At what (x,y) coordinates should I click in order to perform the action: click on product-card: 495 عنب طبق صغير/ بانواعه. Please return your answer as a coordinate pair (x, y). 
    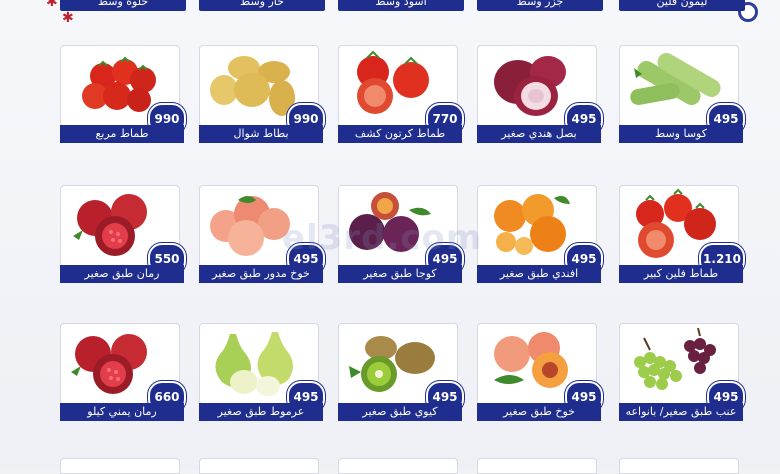
    Looking at the image, I should click on (682, 373).